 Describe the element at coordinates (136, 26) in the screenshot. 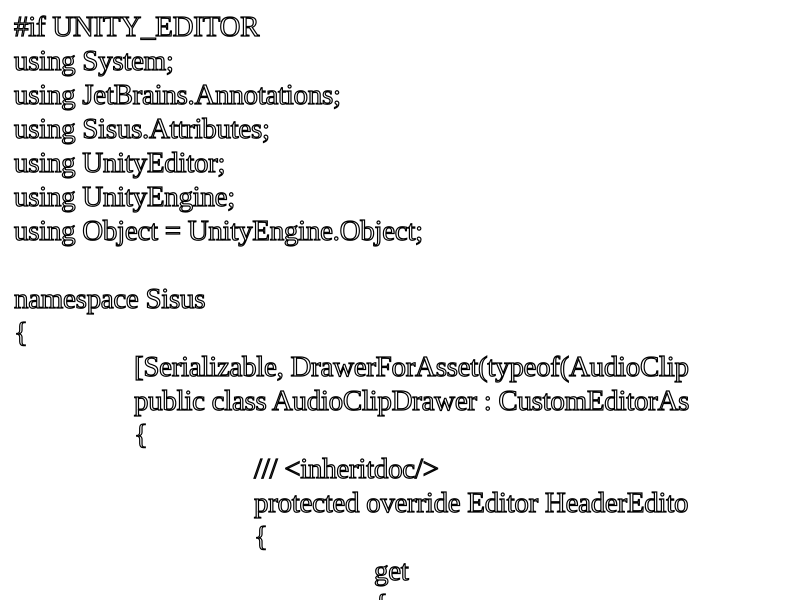

I see `code-line-preprocessor: #if UNITY_EDITOR` at that location.